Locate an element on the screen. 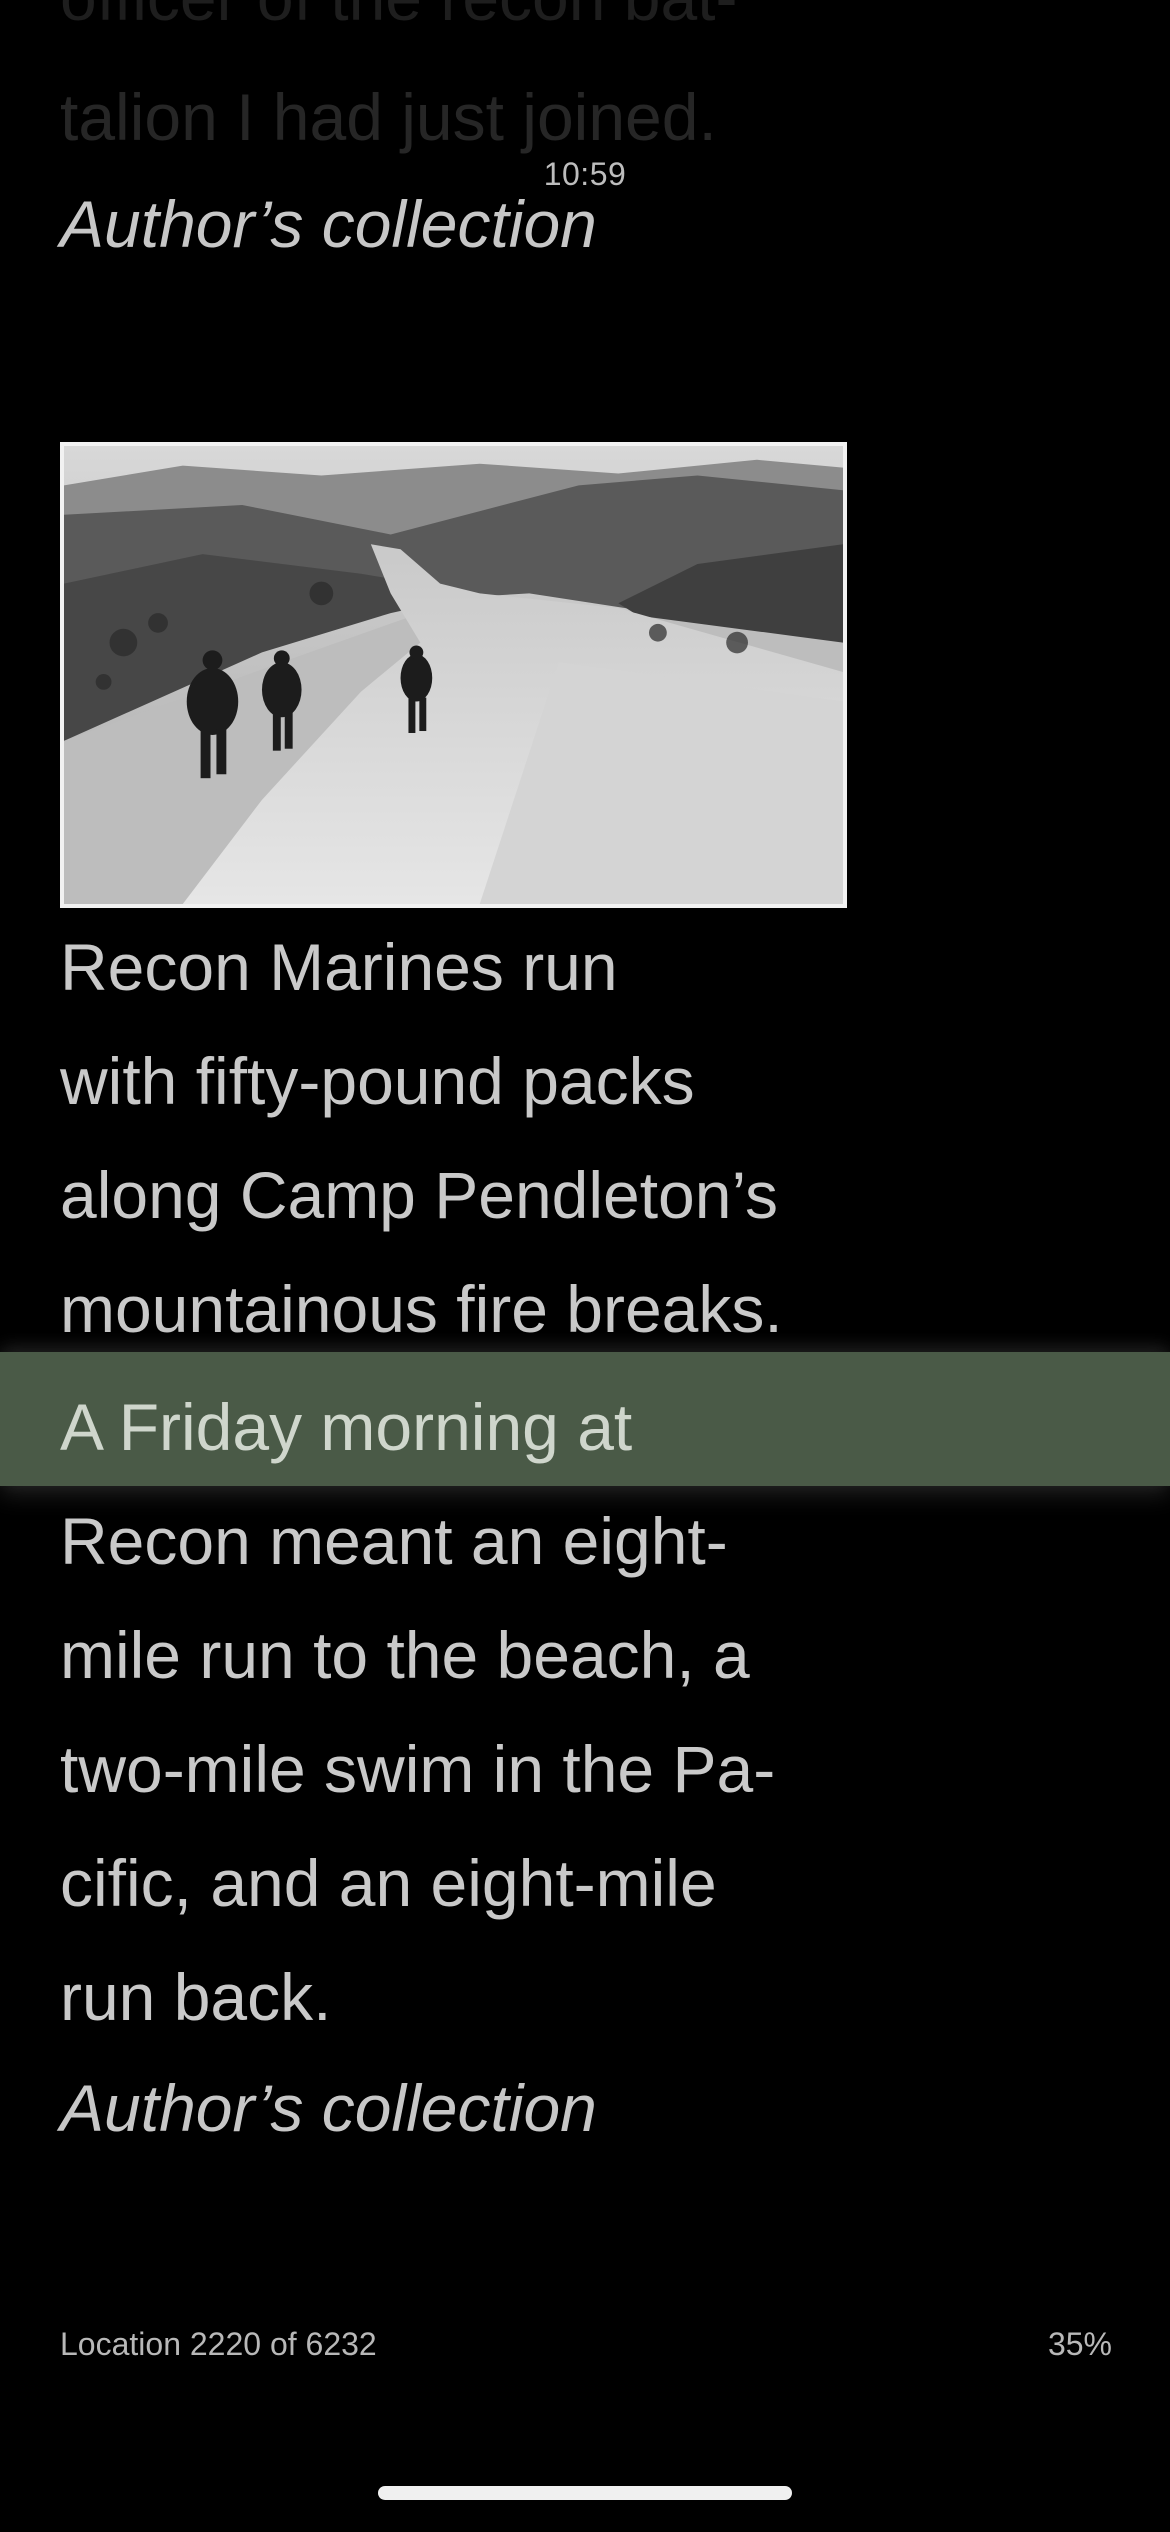 The image size is (1170, 2532). body-line-1: Recon meant an eight- is located at coordinates (394, 1541).